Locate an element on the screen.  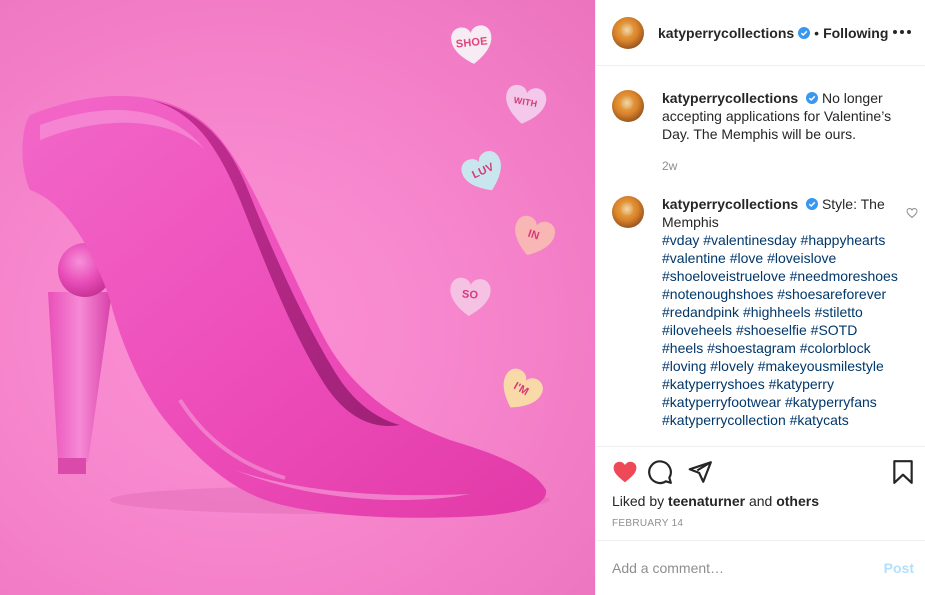
candy-heart-shoe: SHOE is located at coordinates (472, 45).